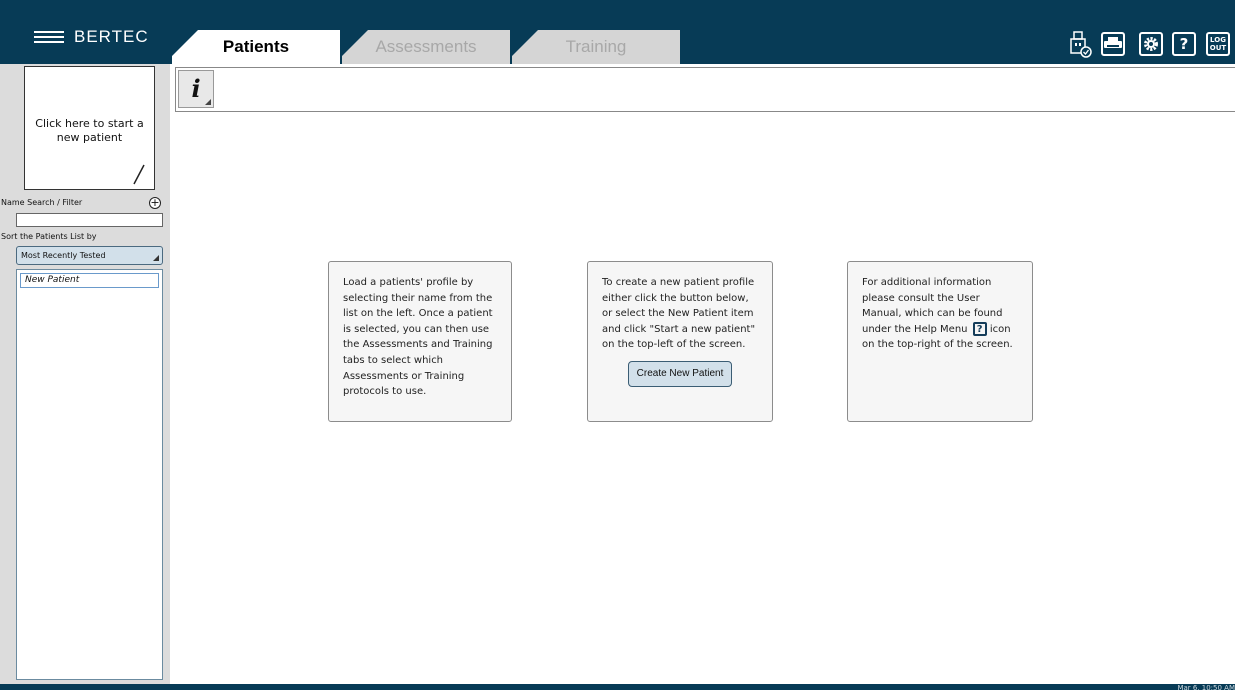 The image size is (1235, 690). What do you see at coordinates (155, 203) in the screenshot?
I see `add-filter-icon: +` at bounding box center [155, 203].